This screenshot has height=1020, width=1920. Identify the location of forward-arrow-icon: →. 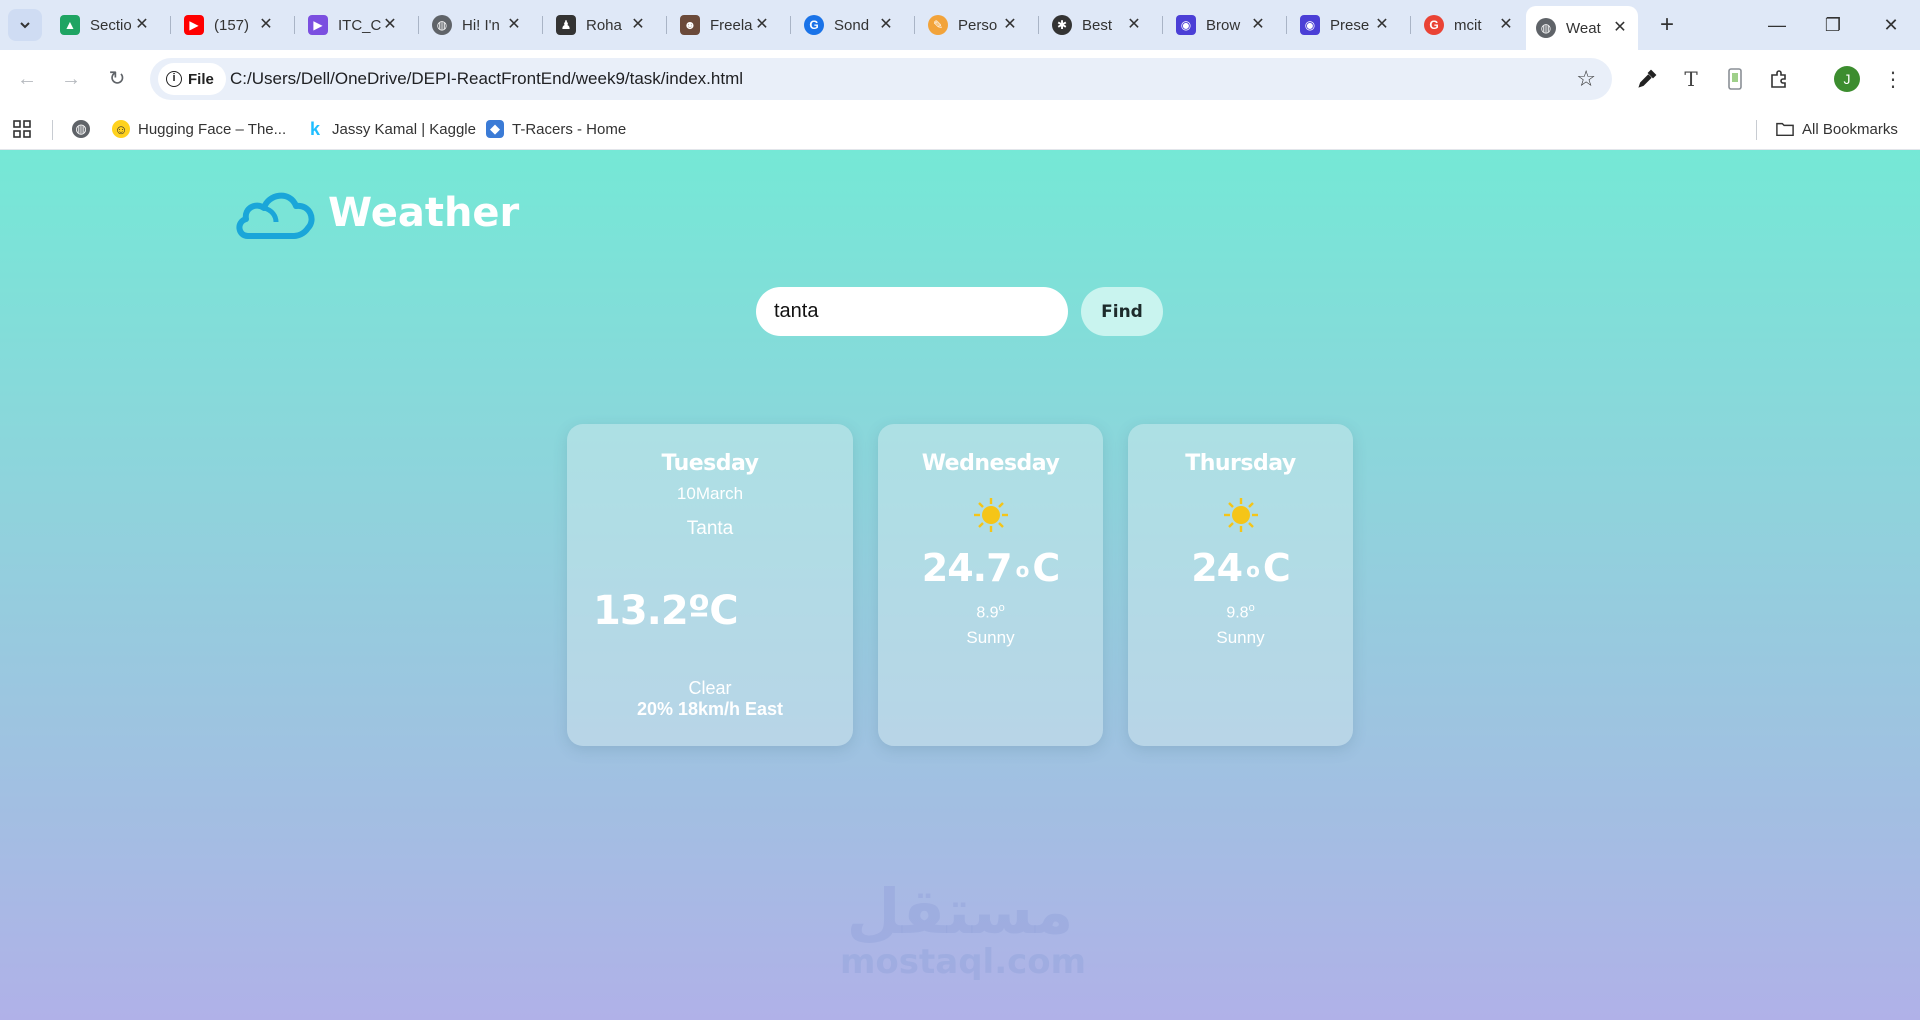
(71, 79).